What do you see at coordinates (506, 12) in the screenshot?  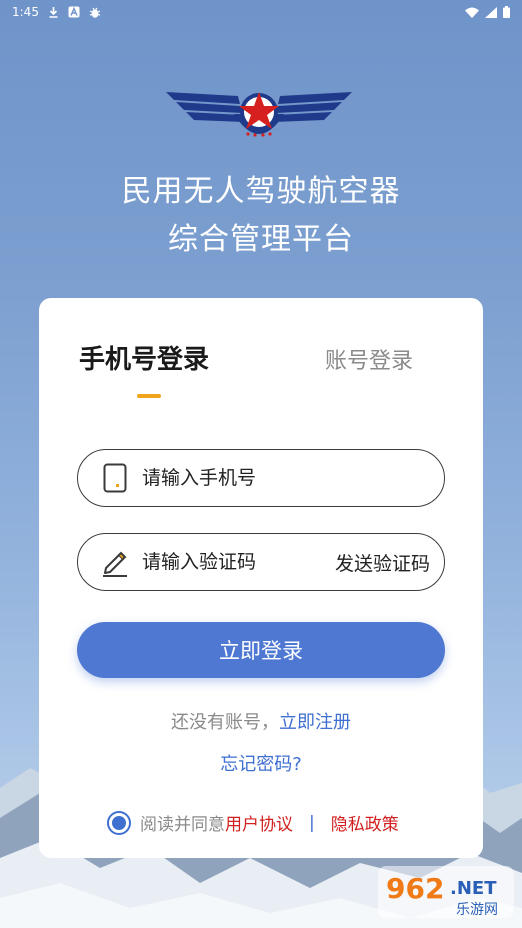 I see `battery-icon` at bounding box center [506, 12].